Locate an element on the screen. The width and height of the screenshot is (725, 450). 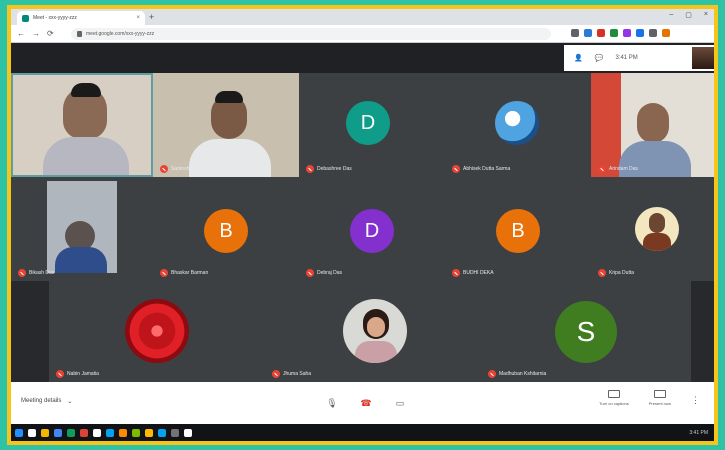
present-button: Present now is located at coordinates (660, 398).